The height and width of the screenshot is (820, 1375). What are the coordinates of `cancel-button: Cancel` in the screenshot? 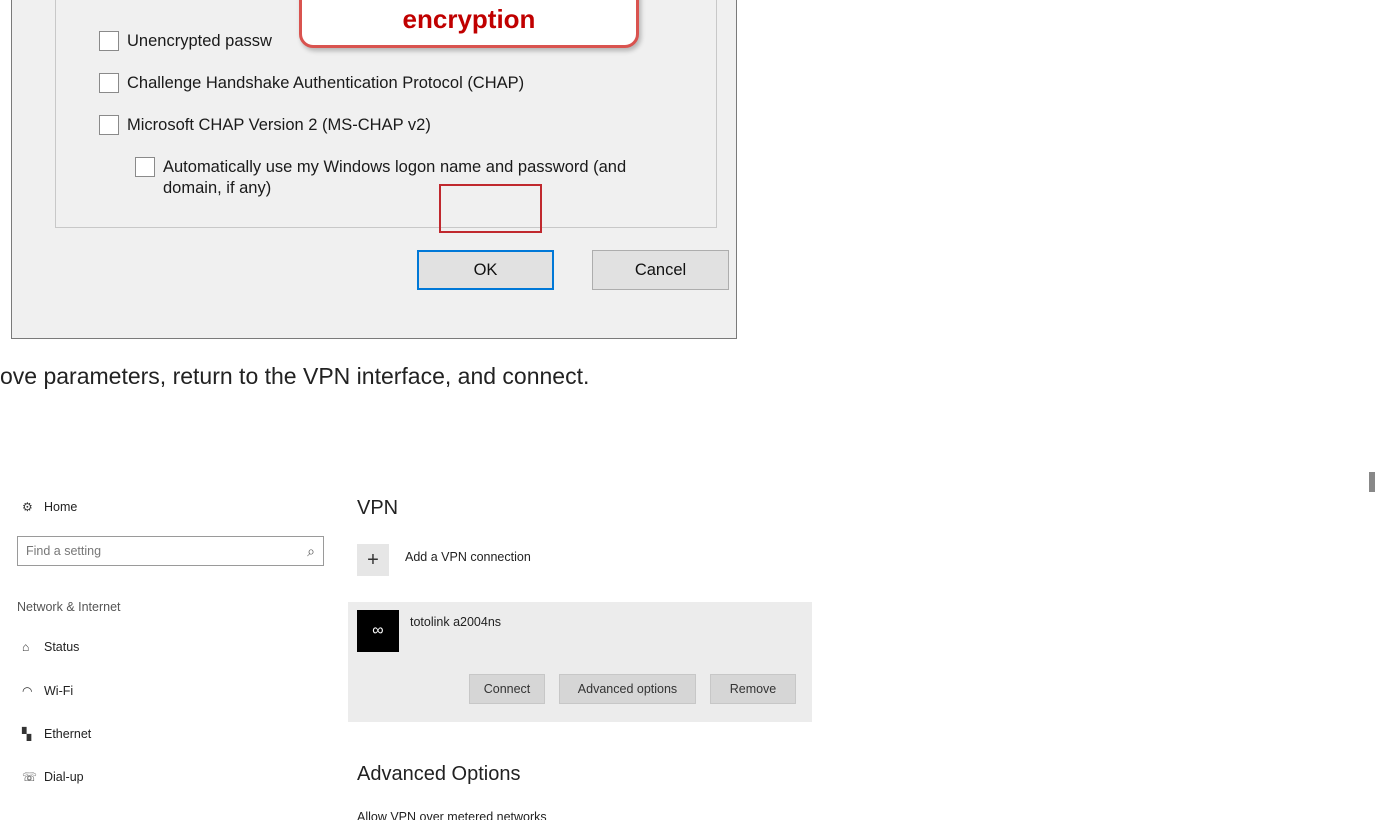 It's located at (660, 270).